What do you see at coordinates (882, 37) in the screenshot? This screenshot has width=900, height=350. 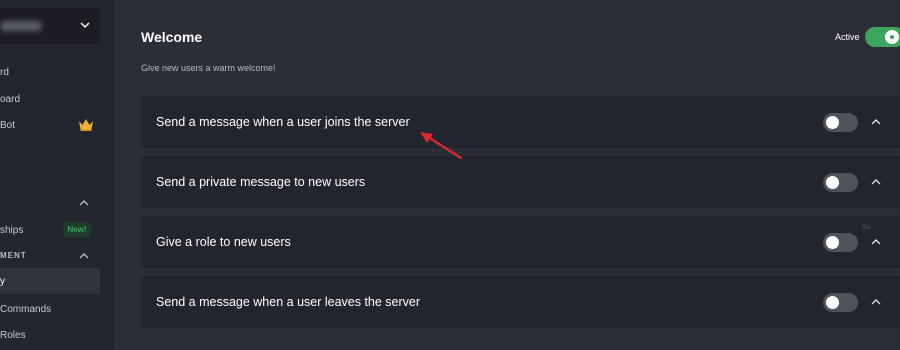 I see `plugin-active-toggle` at bounding box center [882, 37].